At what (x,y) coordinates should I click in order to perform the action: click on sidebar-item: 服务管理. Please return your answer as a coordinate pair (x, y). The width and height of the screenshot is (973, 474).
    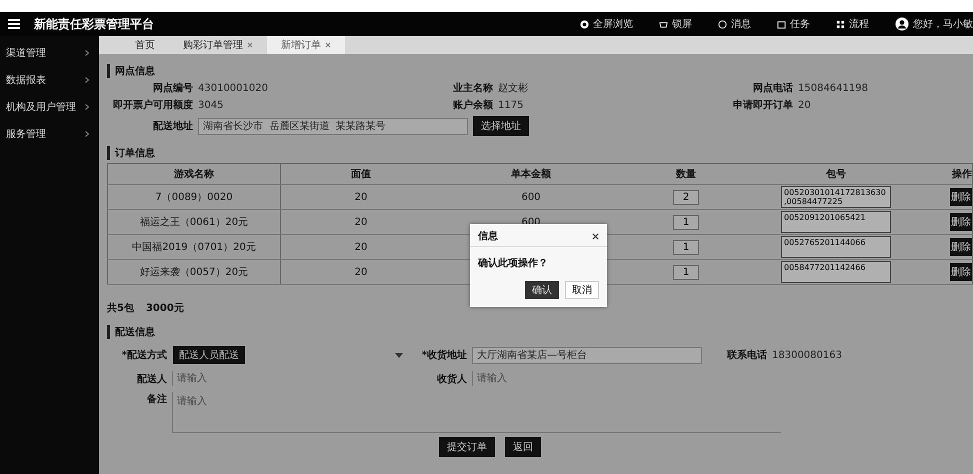
    Looking at the image, I should click on (49, 134).